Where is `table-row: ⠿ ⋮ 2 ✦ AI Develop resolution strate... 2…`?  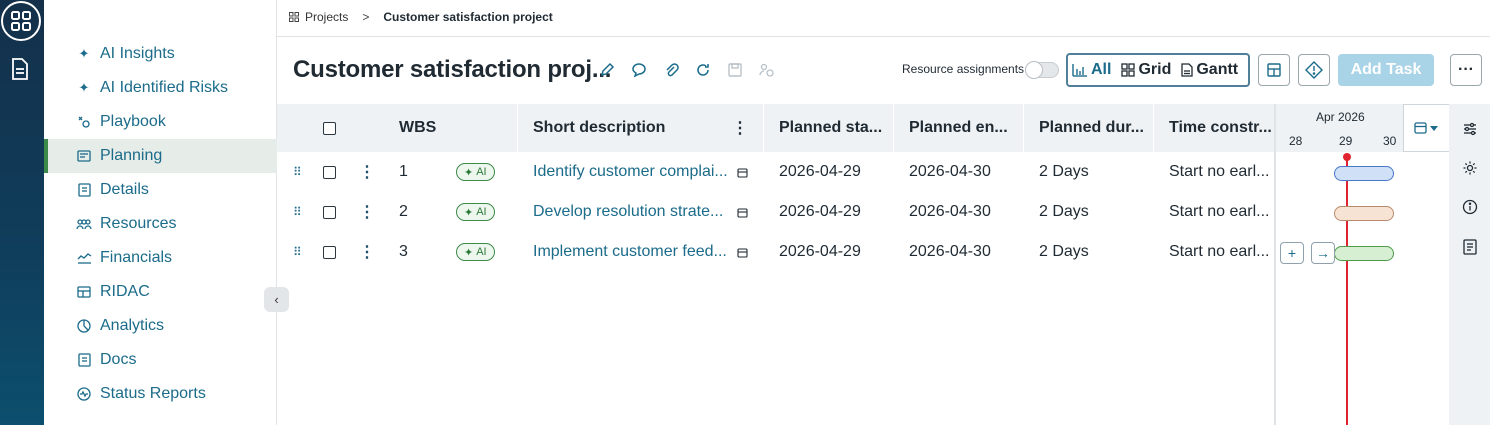 table-row: ⠿ ⋮ 2 ✦ AI Develop resolution strate... 2… is located at coordinates (775, 212).